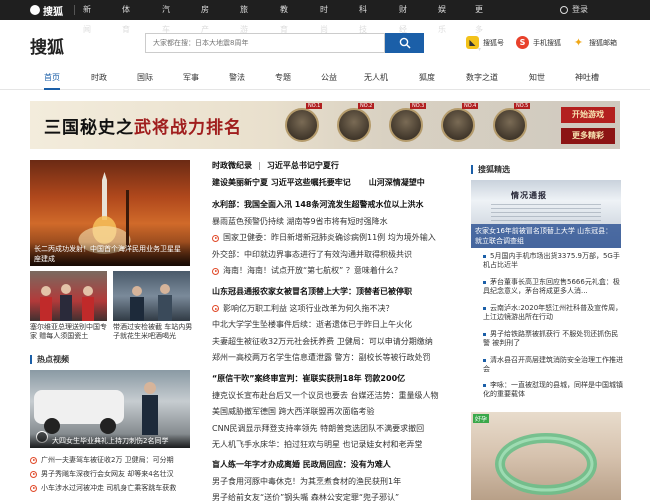  I want to click on news-item: 外交部：中印就边界事态进行了有效沟通并取得积极共识, so click(312, 255).